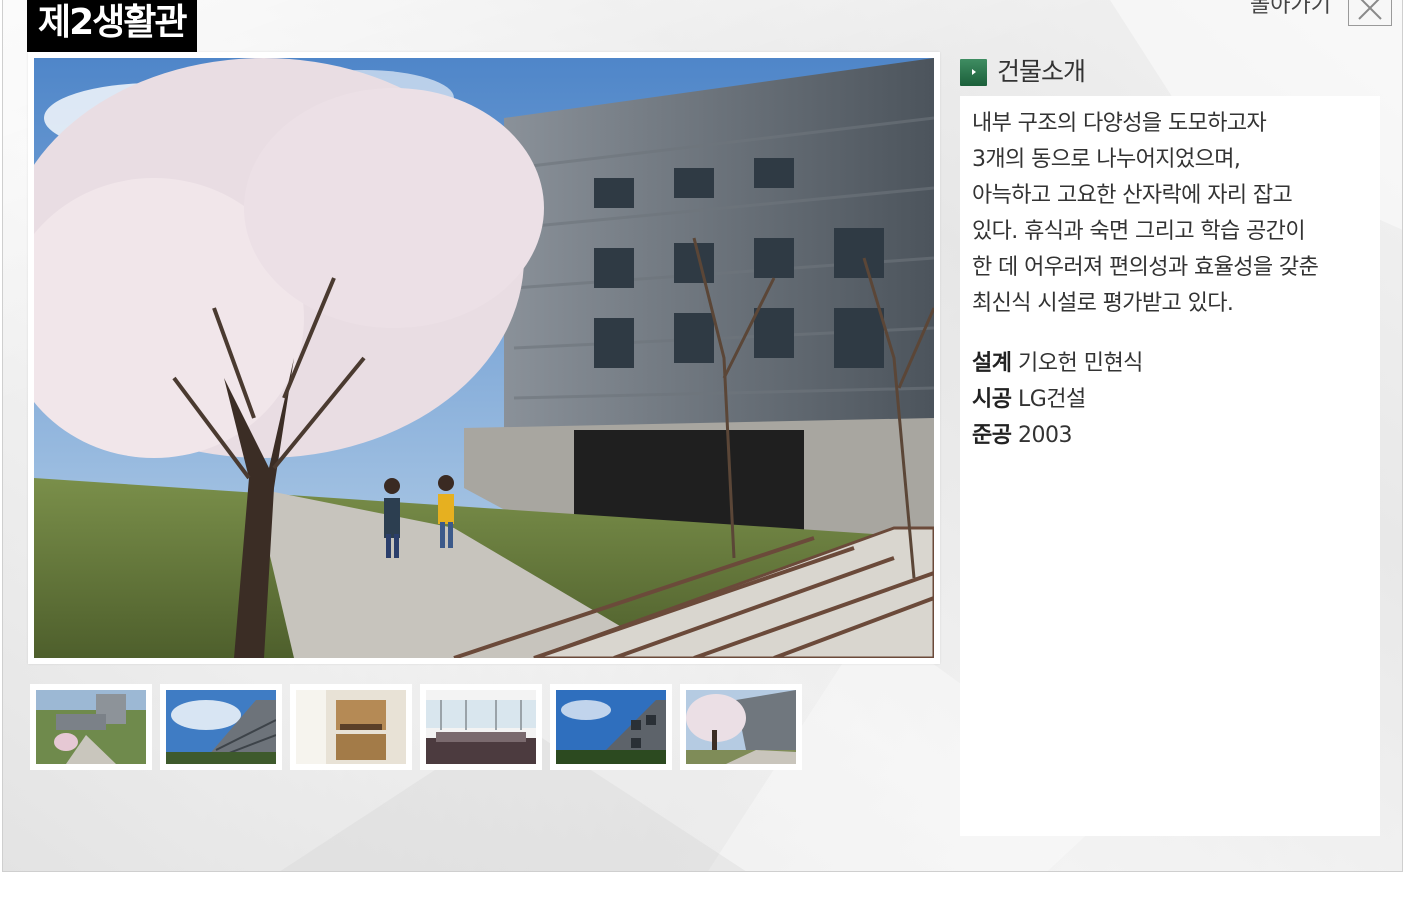 The image size is (1404, 908). I want to click on description-line: 3개의 동으로 나누어지었으며,, so click(1106, 159).